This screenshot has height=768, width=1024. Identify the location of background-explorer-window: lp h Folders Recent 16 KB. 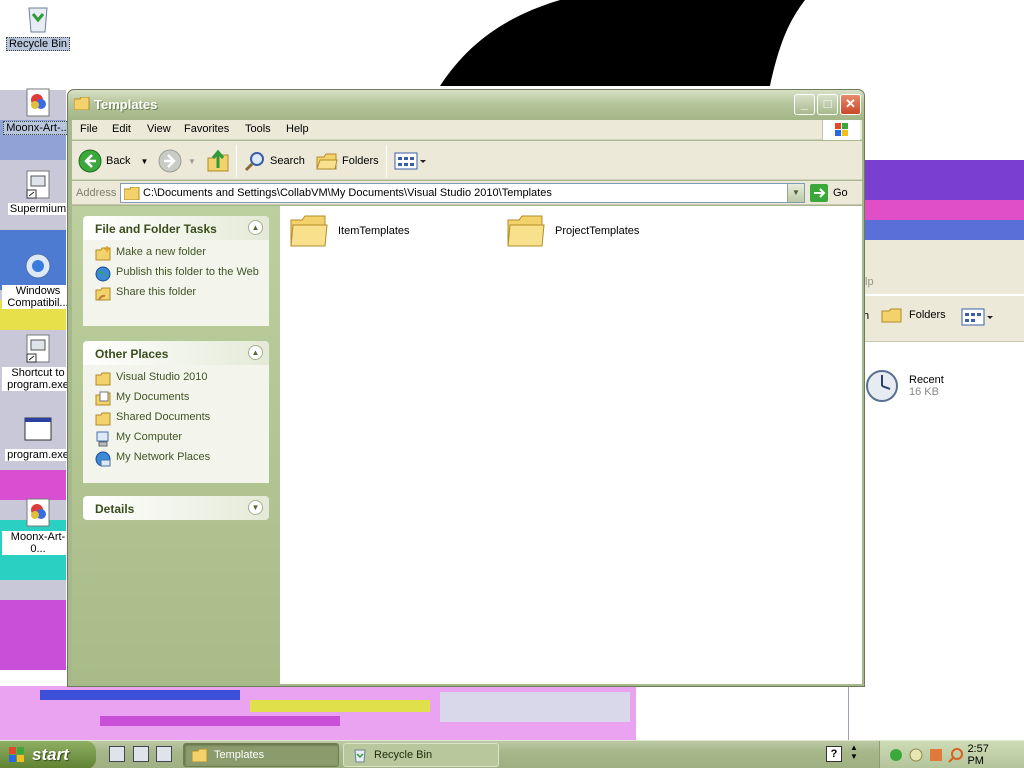
(936, 490).